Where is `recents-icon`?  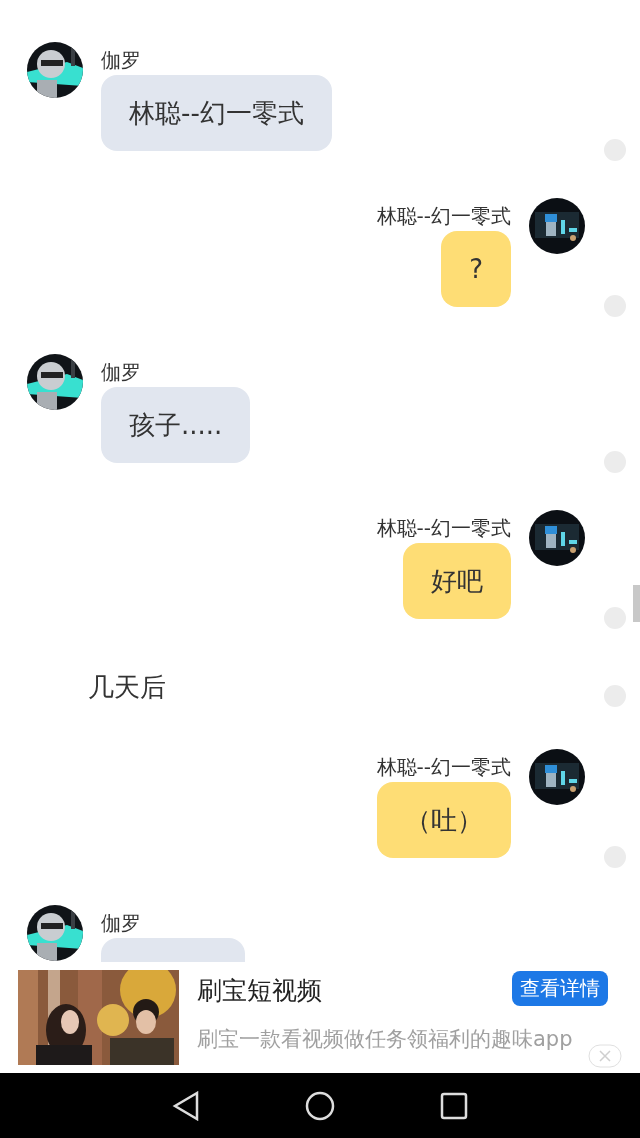
recents-icon is located at coordinates (453, 1105).